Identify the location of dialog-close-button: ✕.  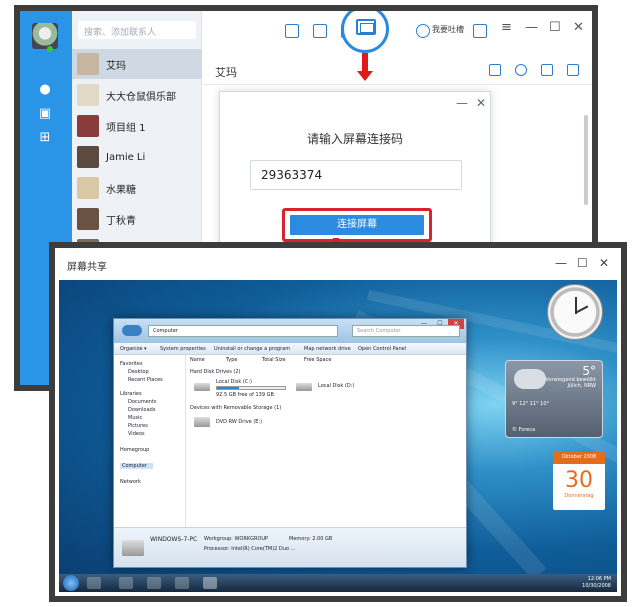
(481, 103).